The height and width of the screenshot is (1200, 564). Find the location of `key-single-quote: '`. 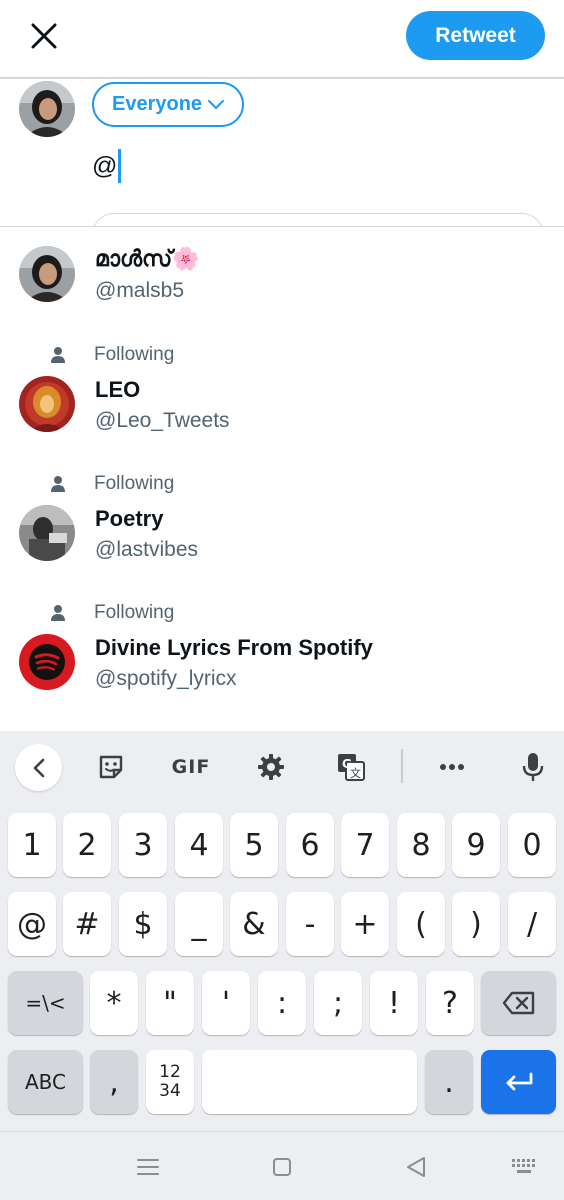

key-single-quote: ' is located at coordinates (226, 1003).